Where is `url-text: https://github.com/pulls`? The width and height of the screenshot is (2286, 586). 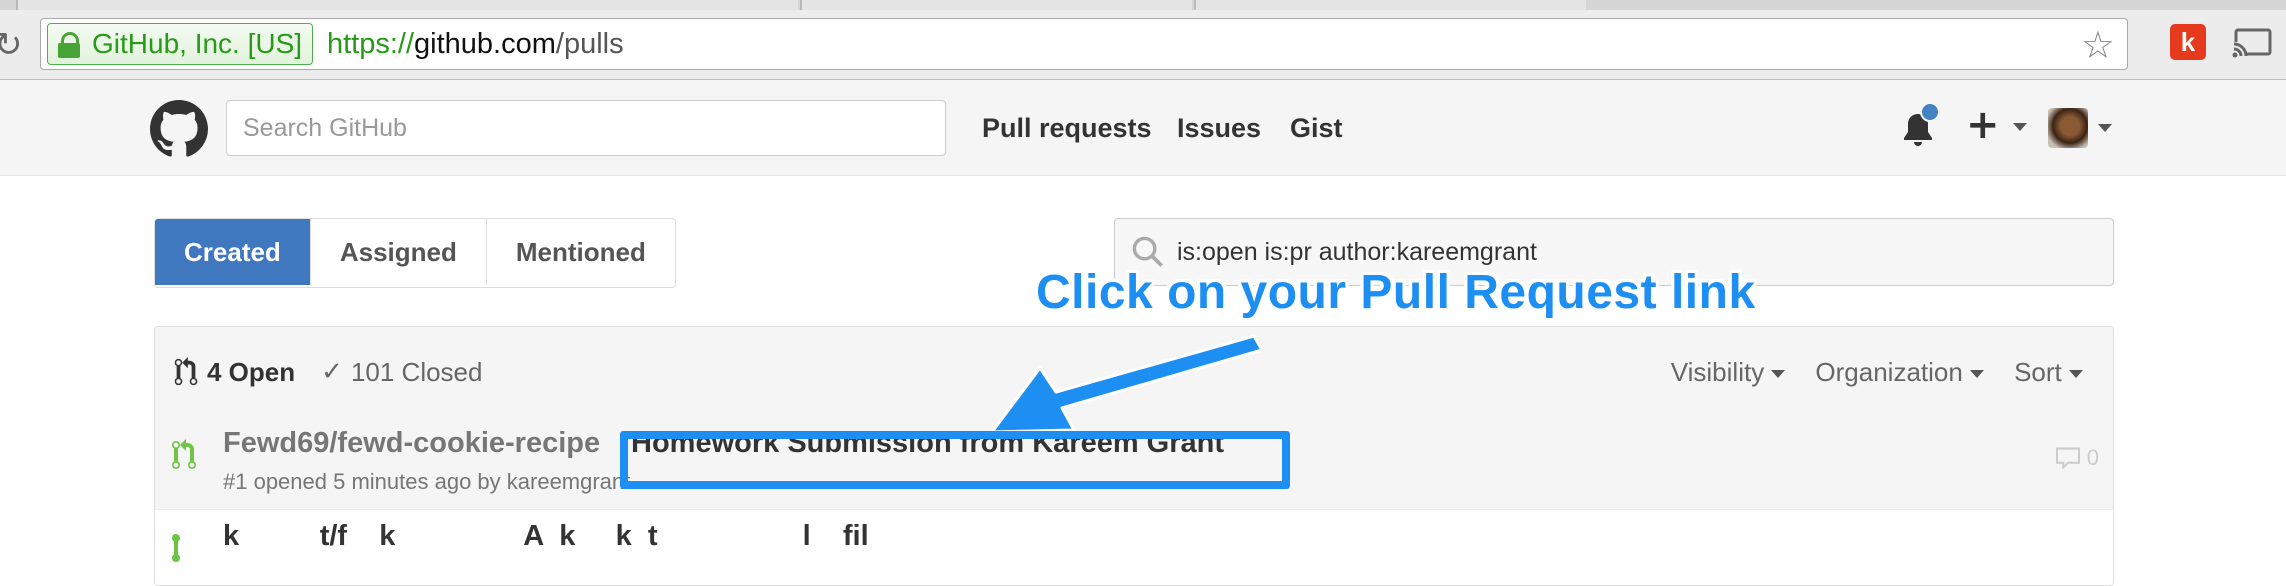
url-text: https://github.com/pulls is located at coordinates (475, 44).